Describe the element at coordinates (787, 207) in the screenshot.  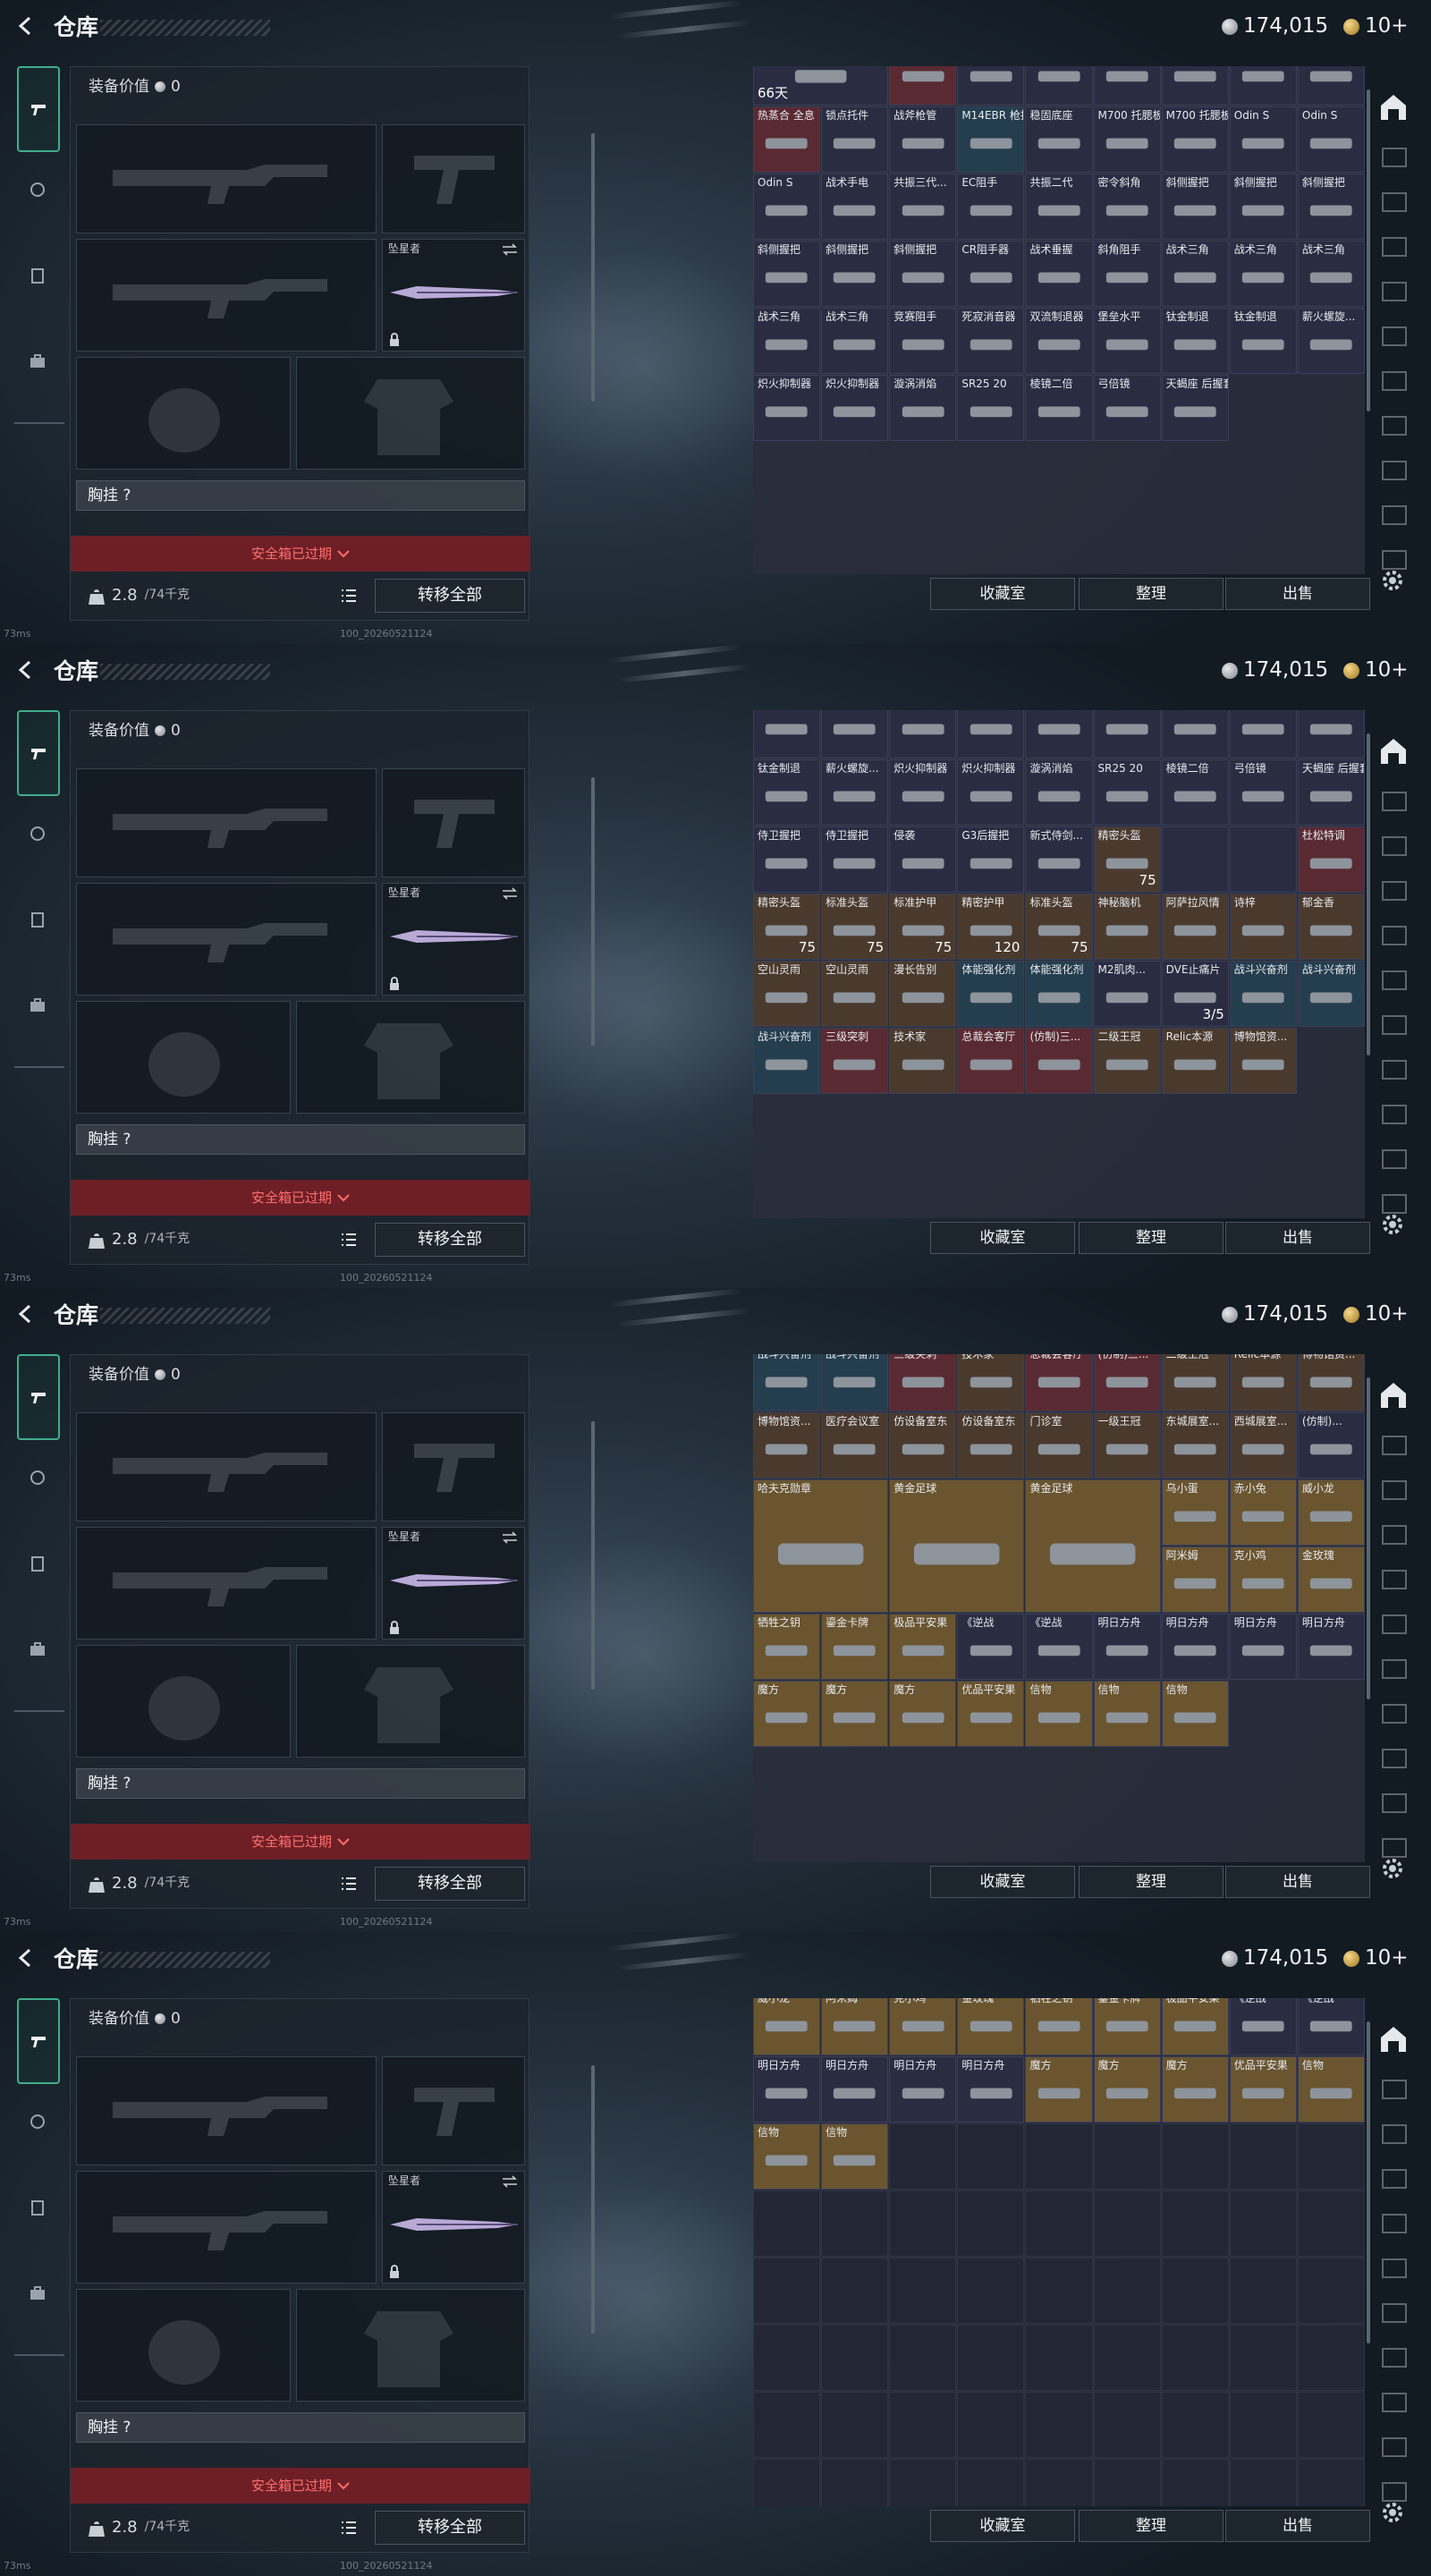
I see `stash-item: Odin S` at that location.